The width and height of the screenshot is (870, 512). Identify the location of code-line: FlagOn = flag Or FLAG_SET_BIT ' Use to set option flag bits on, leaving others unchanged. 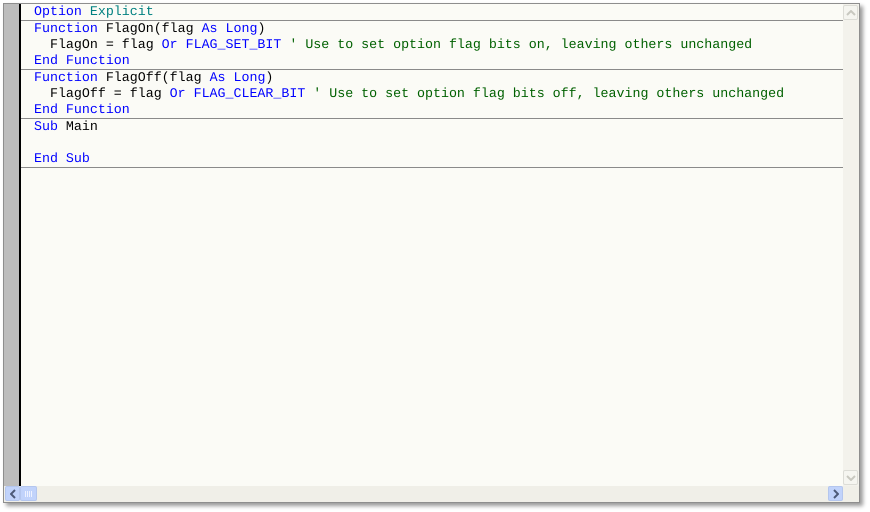
(400, 45).